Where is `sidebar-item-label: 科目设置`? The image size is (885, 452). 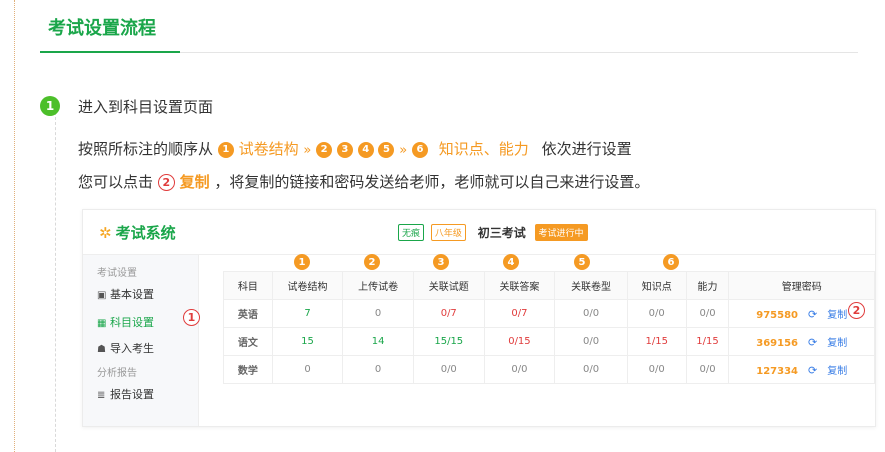 sidebar-item-label: 科目设置 is located at coordinates (132, 322).